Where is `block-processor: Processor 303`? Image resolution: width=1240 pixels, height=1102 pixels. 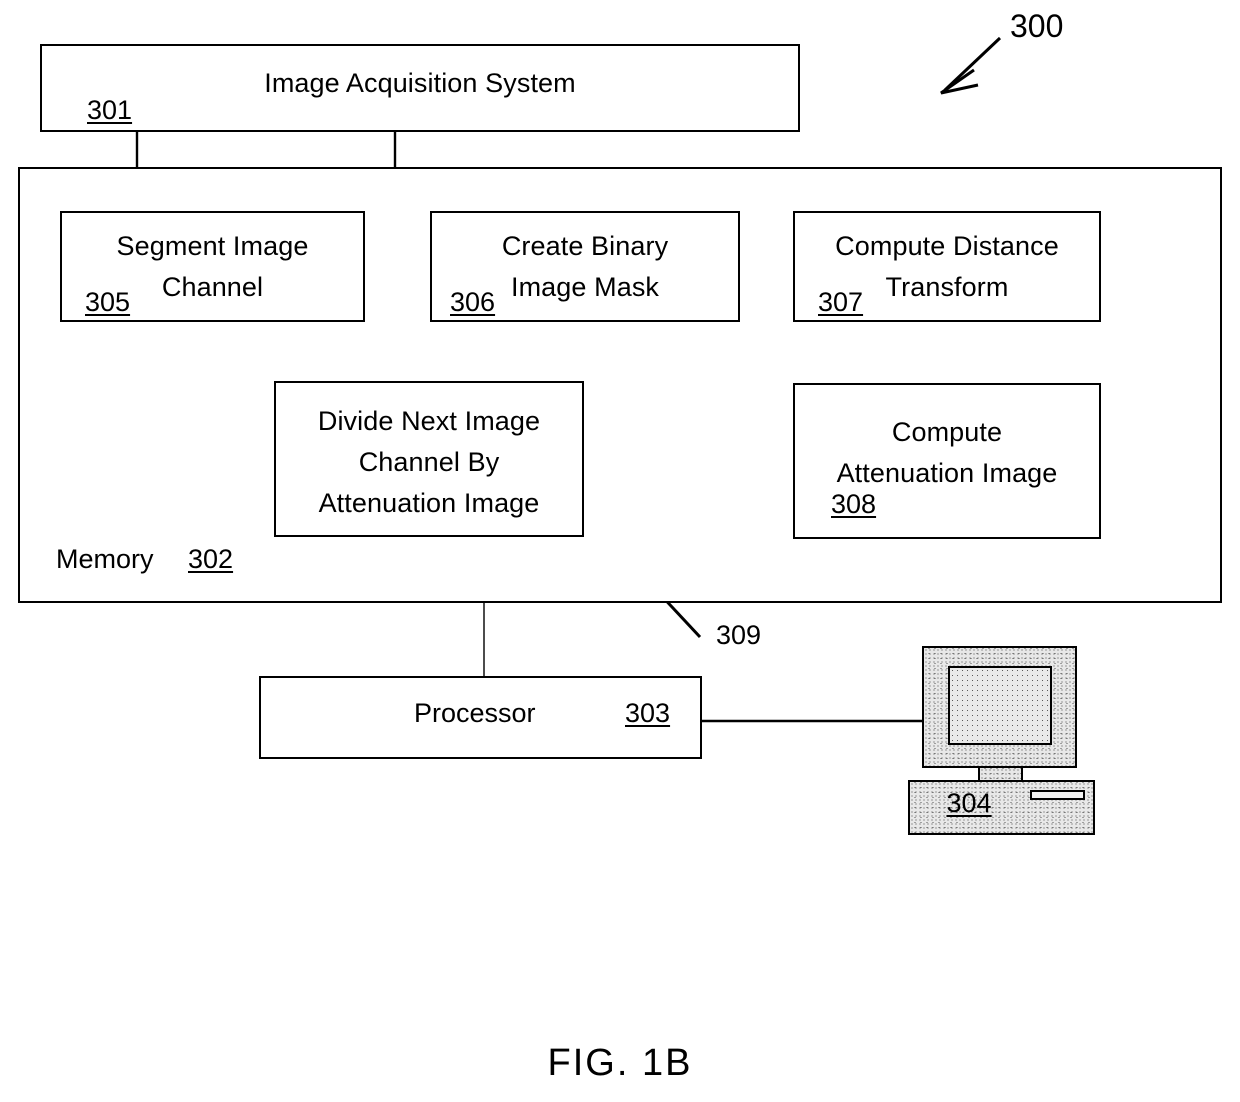
block-processor: Processor 303 is located at coordinates (480, 717).